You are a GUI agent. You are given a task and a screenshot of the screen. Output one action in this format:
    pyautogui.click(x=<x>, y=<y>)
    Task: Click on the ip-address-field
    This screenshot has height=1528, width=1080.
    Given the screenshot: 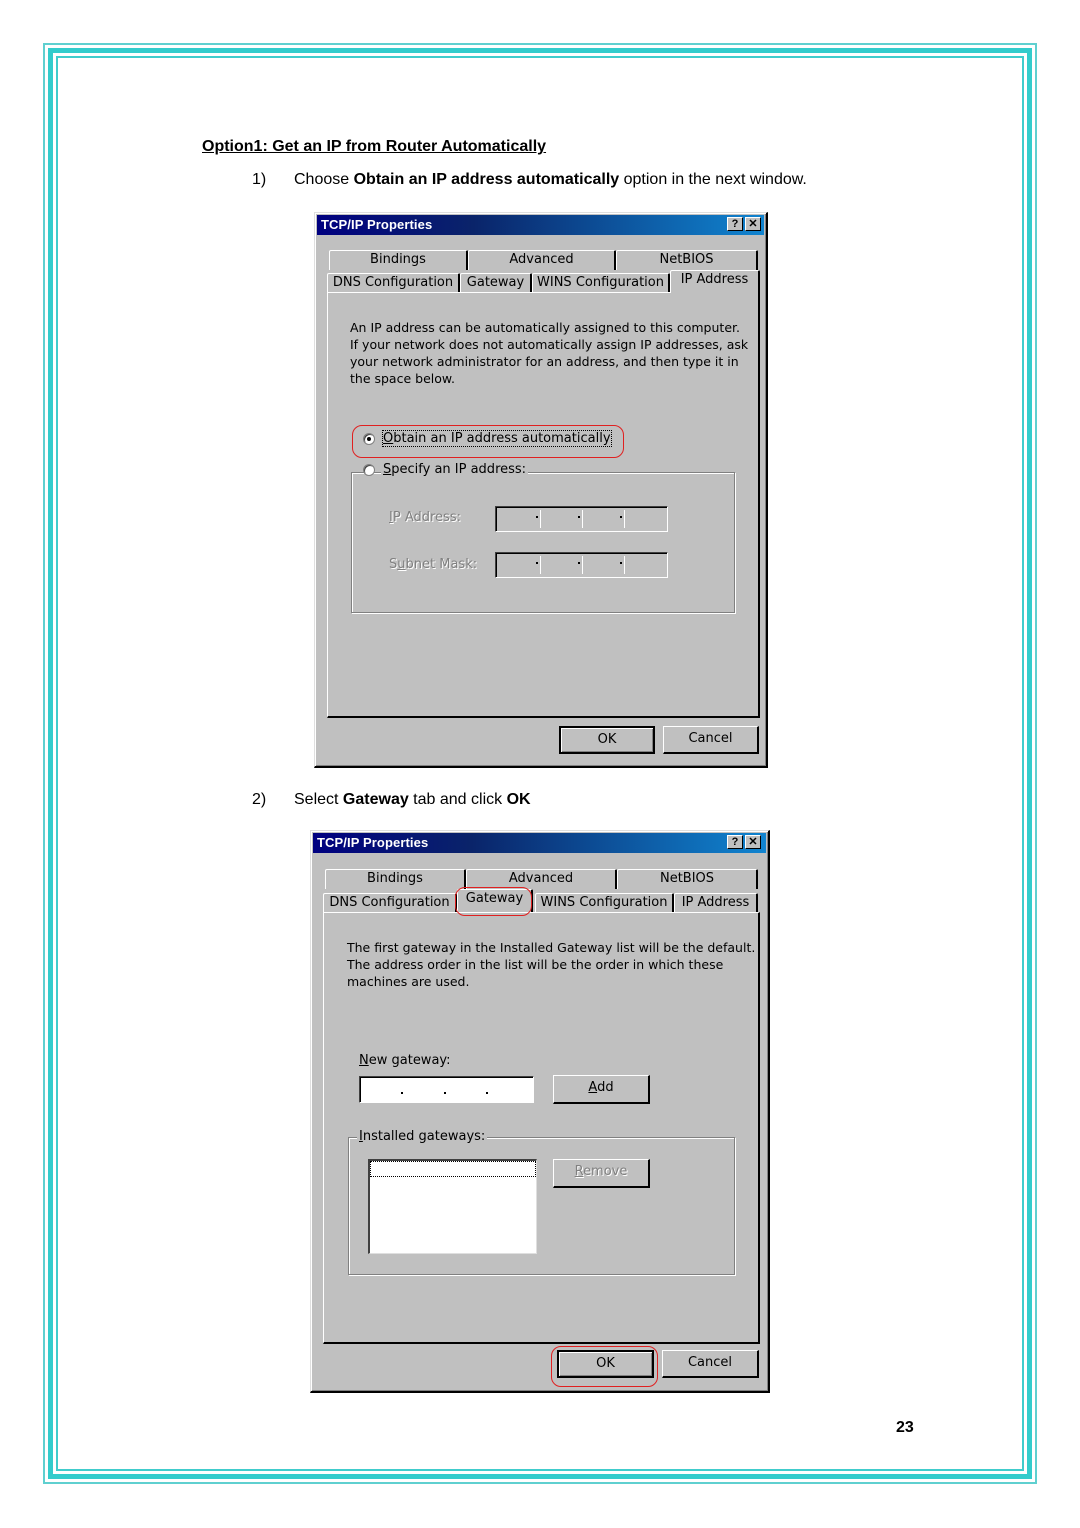 What is the action you would take?
    pyautogui.click(x=581, y=519)
    